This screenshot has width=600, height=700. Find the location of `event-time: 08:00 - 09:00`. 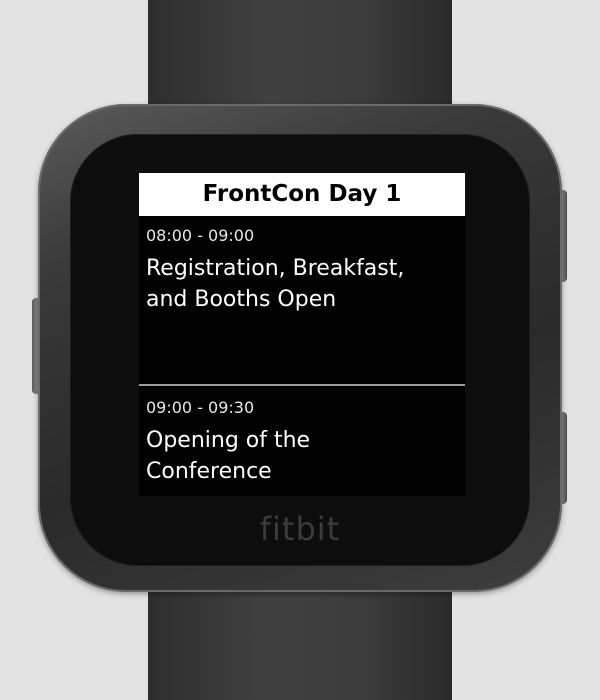

event-time: 08:00 - 09:00 is located at coordinates (200, 235).